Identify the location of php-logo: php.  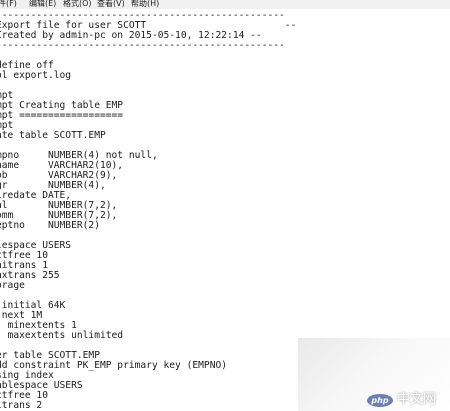
(380, 400).